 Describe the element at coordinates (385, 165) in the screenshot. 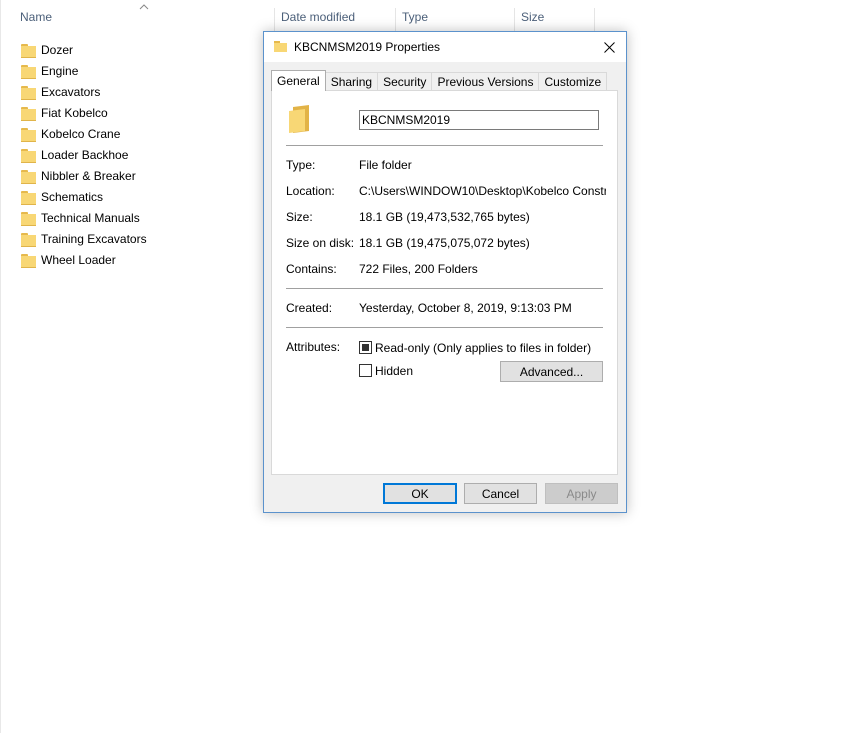

I see `type-value: File folder` at that location.